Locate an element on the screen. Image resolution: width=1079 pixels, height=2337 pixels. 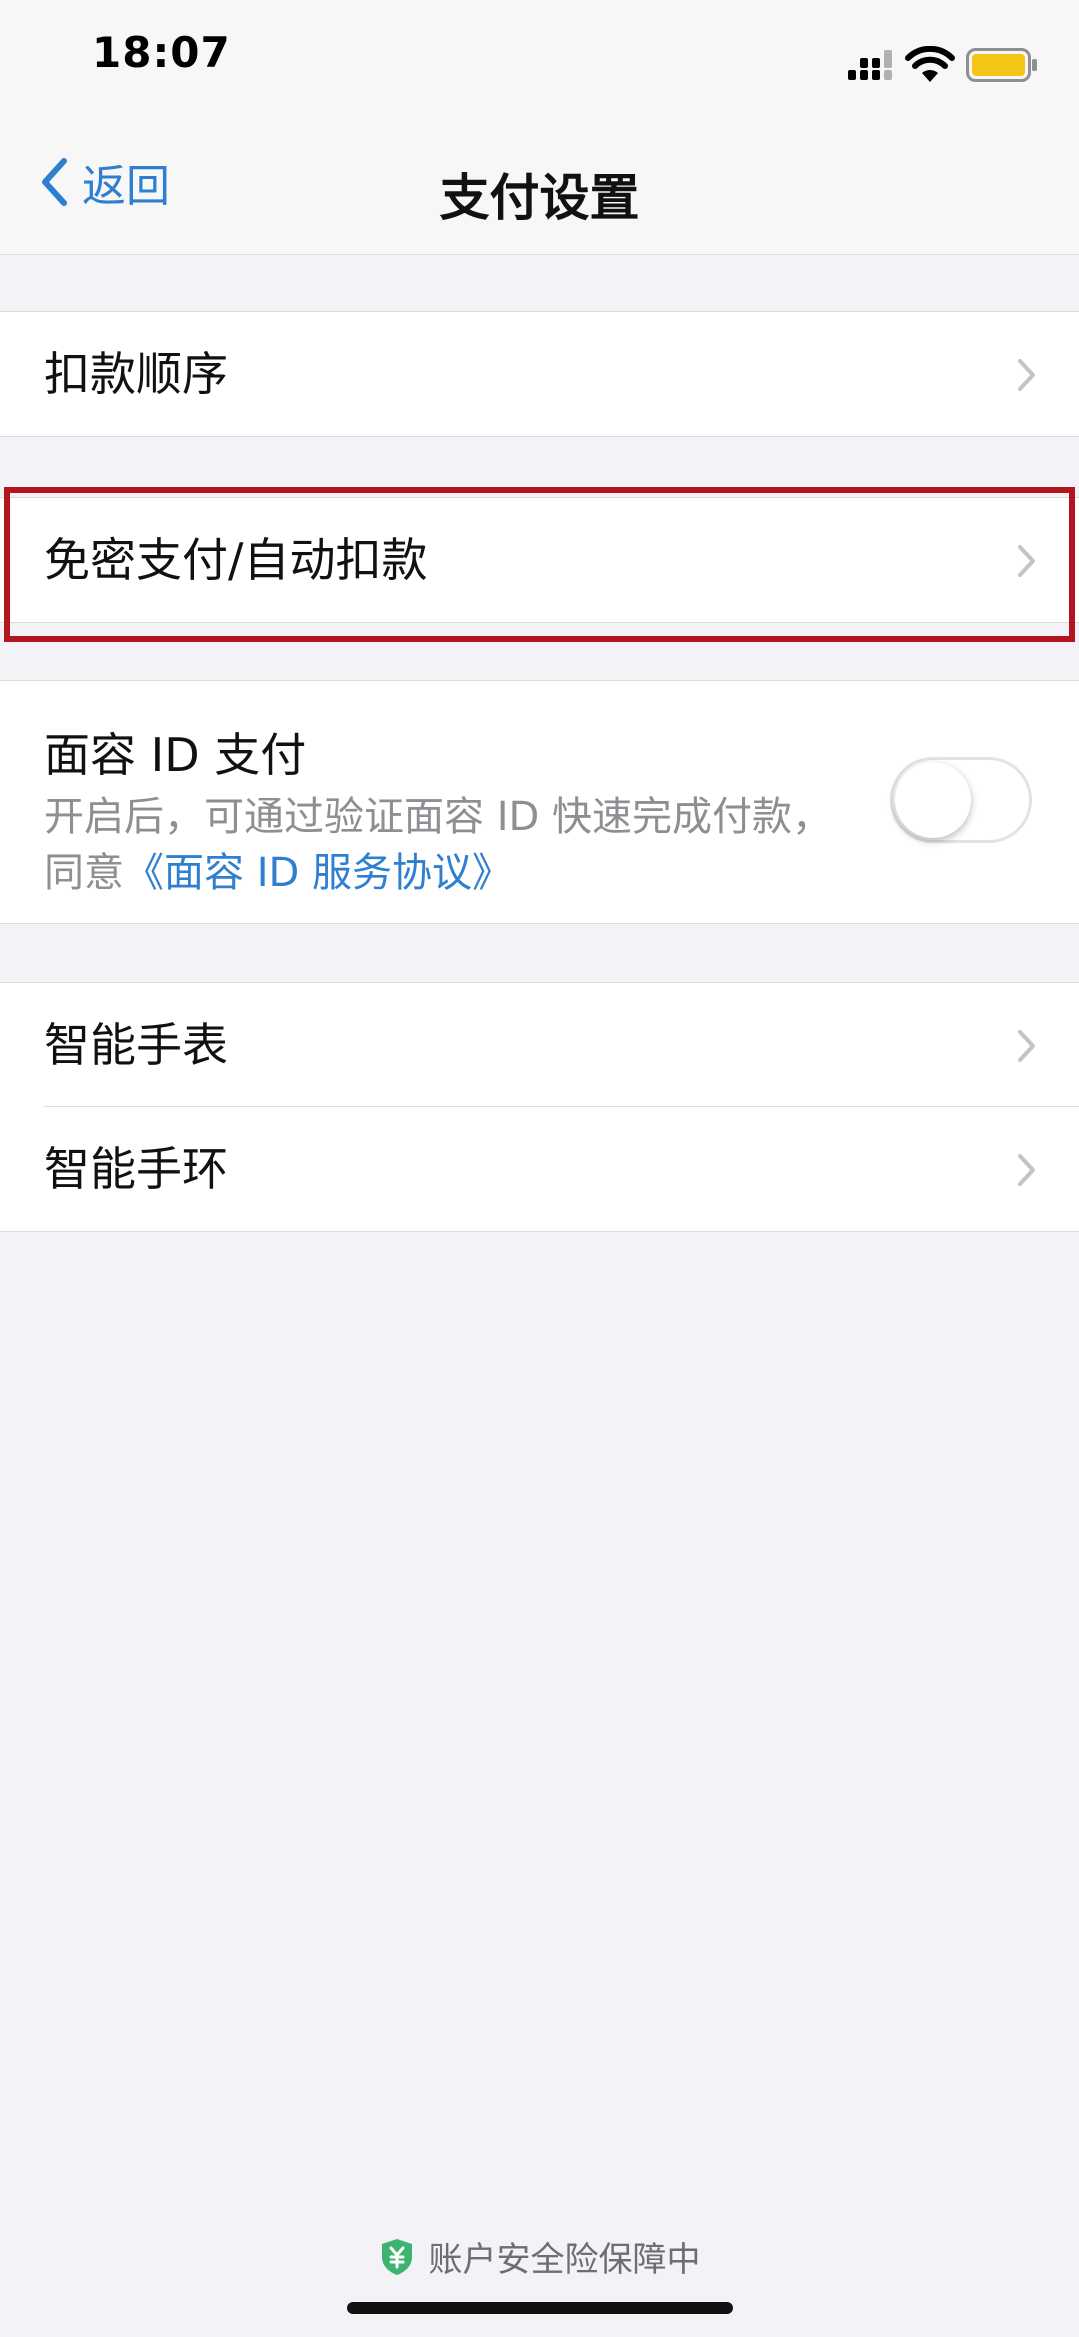
home-indicator is located at coordinates (540, 2308).